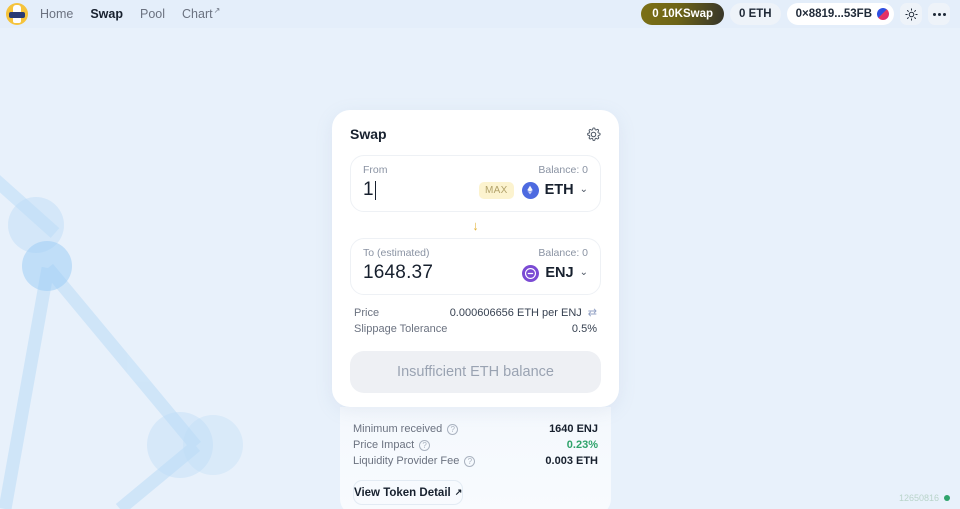  Describe the element at coordinates (475, 134) in the screenshot. I see `swap-card-header: Swap` at that location.